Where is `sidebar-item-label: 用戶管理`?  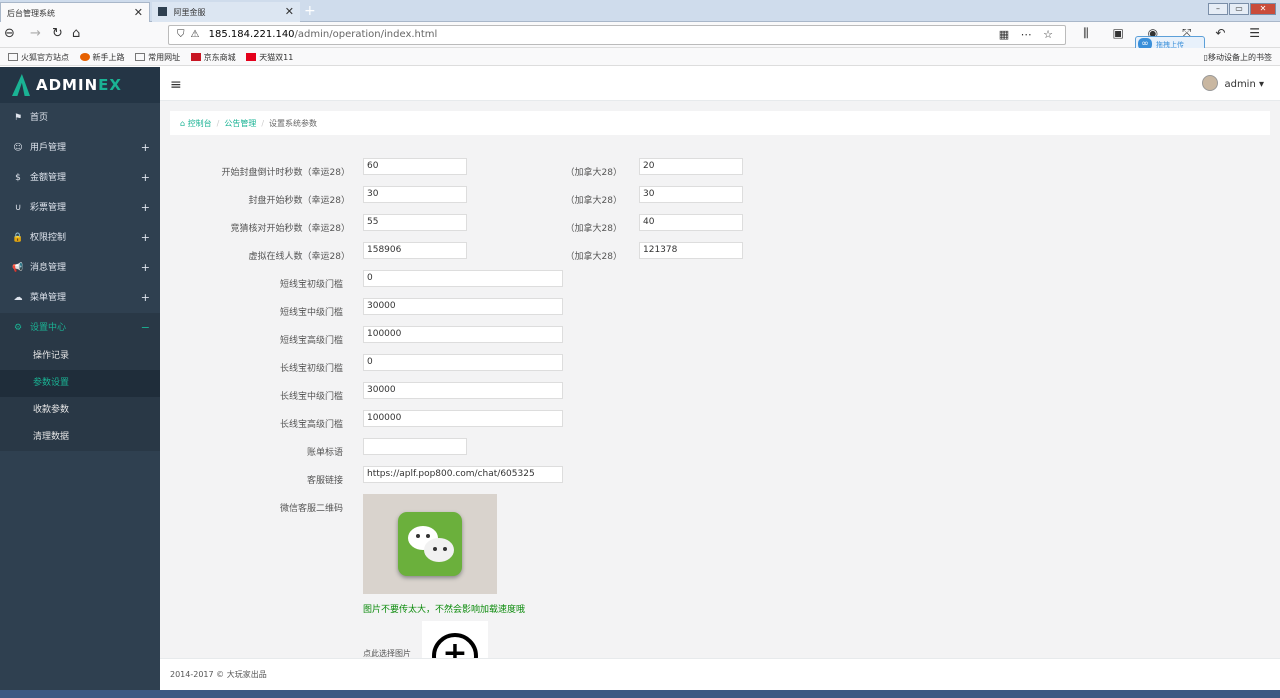 sidebar-item-label: 用戶管理 is located at coordinates (48, 148).